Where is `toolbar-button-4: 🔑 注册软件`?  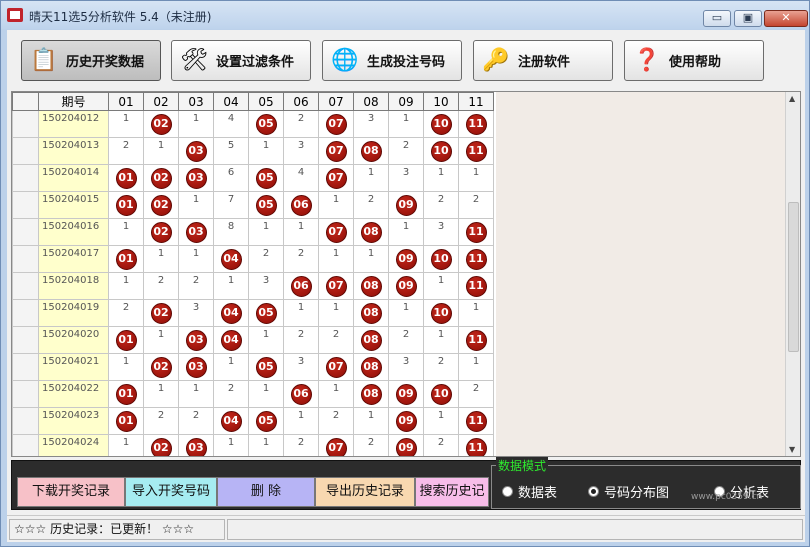
toolbar-button-4: 🔑 注册软件 is located at coordinates (543, 60).